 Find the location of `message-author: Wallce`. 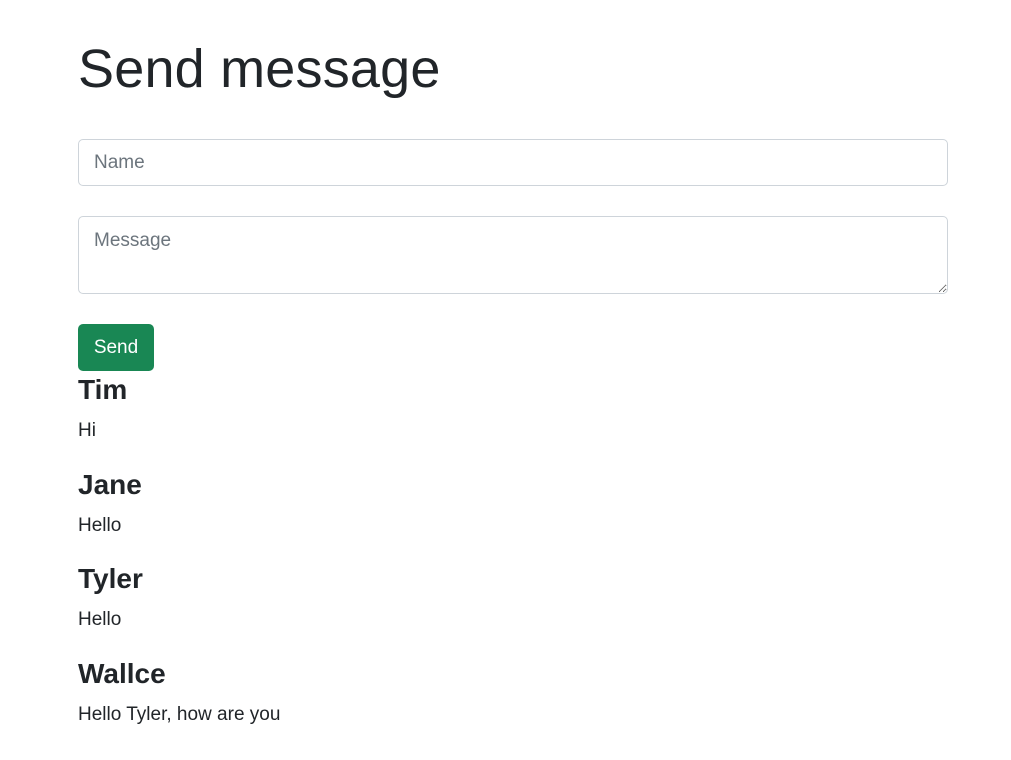

message-author: Wallce is located at coordinates (122, 673).